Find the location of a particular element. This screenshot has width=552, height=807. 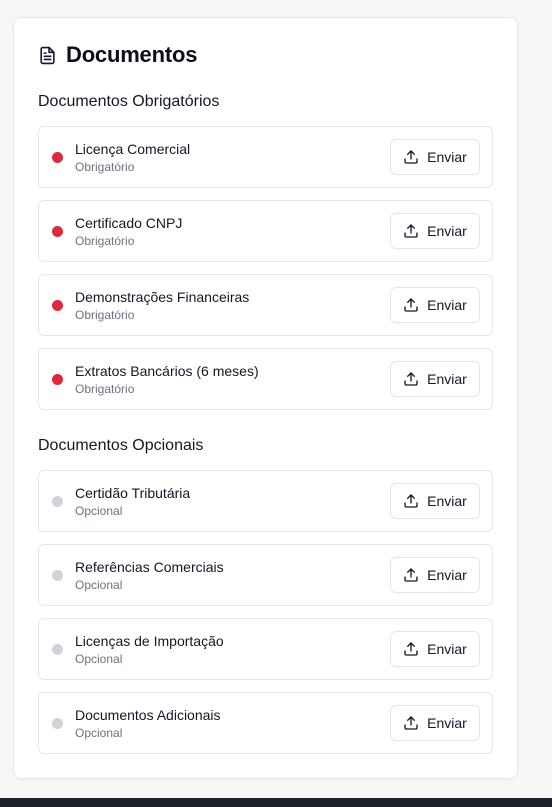

document-name: Certidão Tributária is located at coordinates (133, 493).